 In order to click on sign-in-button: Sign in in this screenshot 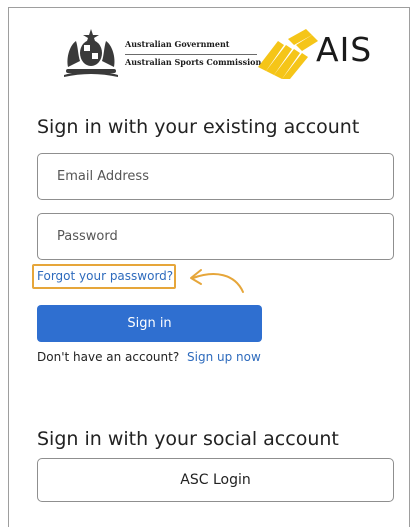, I will do `click(149, 323)`.